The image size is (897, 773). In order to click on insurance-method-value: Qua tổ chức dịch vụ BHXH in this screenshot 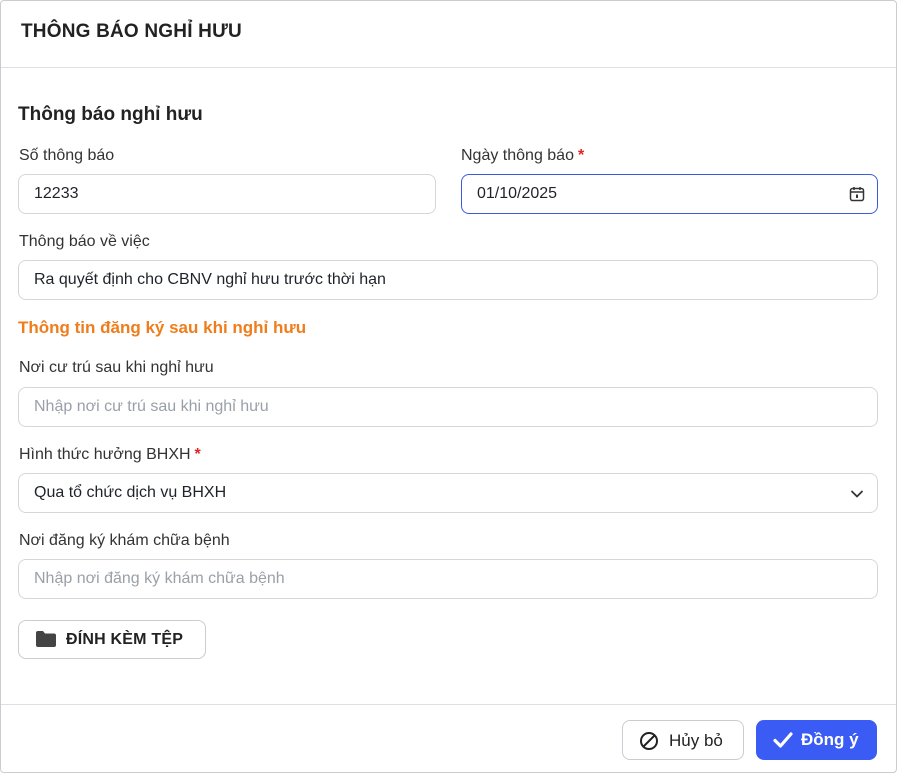, I will do `click(130, 492)`.